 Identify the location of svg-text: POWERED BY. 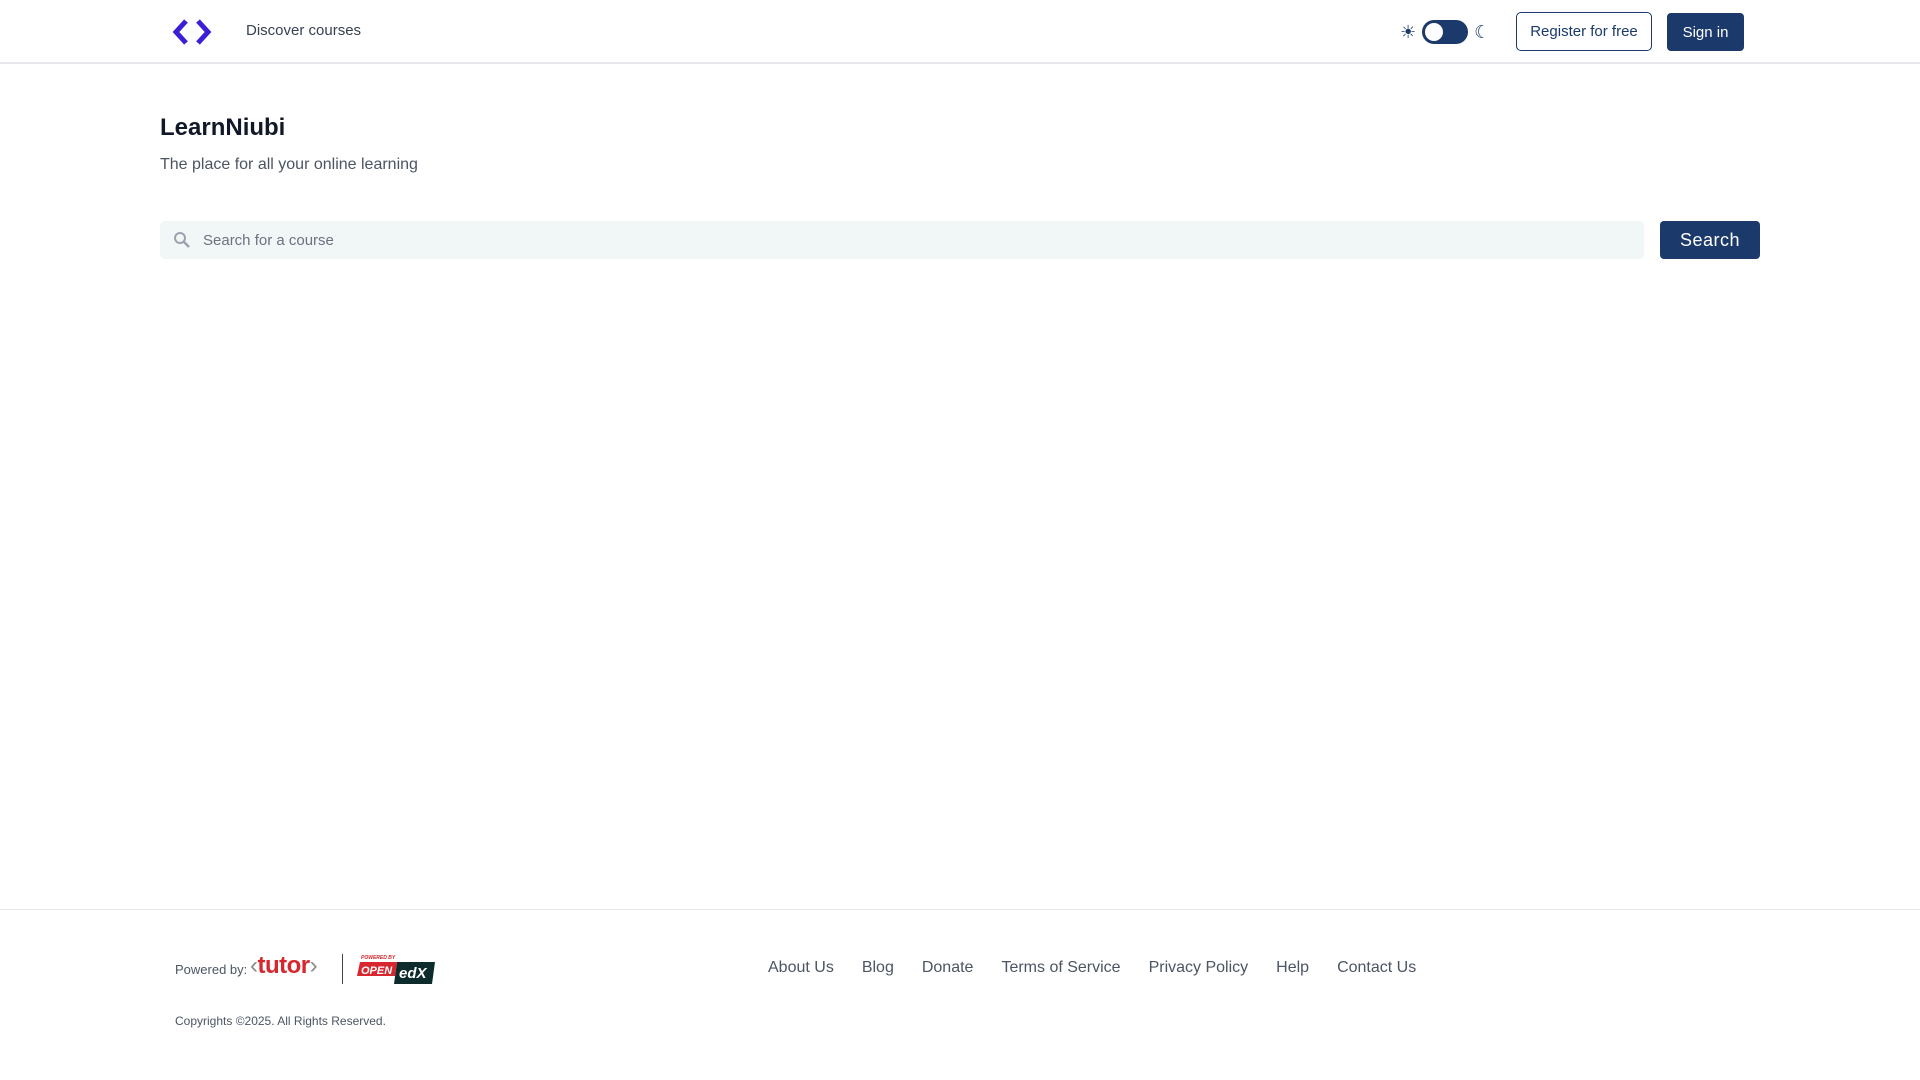
(378, 958).